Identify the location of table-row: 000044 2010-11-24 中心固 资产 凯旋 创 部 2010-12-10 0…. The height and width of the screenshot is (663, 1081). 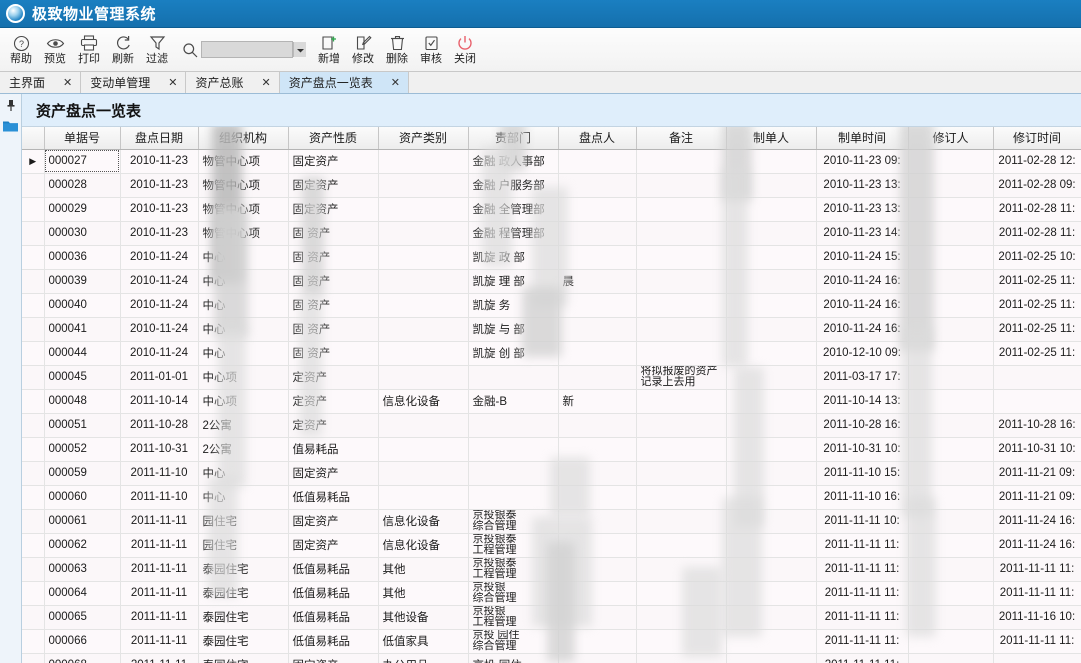
(551, 353).